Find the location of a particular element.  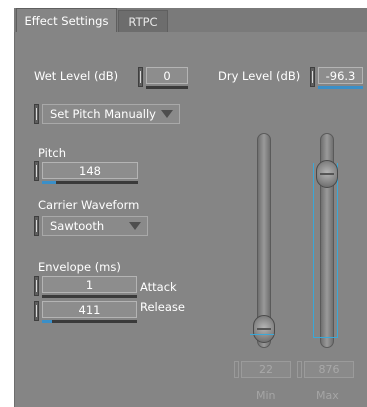

attack-label: Attack is located at coordinates (158, 287).